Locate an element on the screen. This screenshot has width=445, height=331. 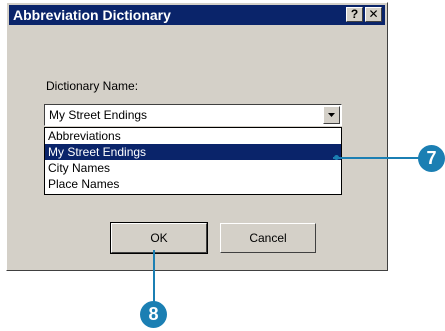
dictionary-name-dropdown: My Street Endings is located at coordinates (193, 115).